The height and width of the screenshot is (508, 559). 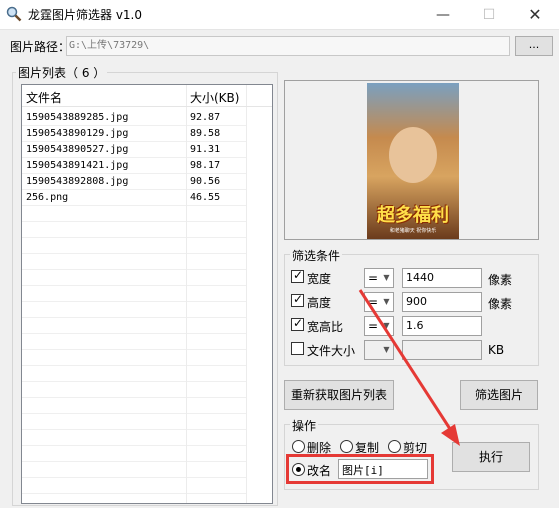 What do you see at coordinates (535, 15) in the screenshot?
I see `close-button: ✕` at bounding box center [535, 15].